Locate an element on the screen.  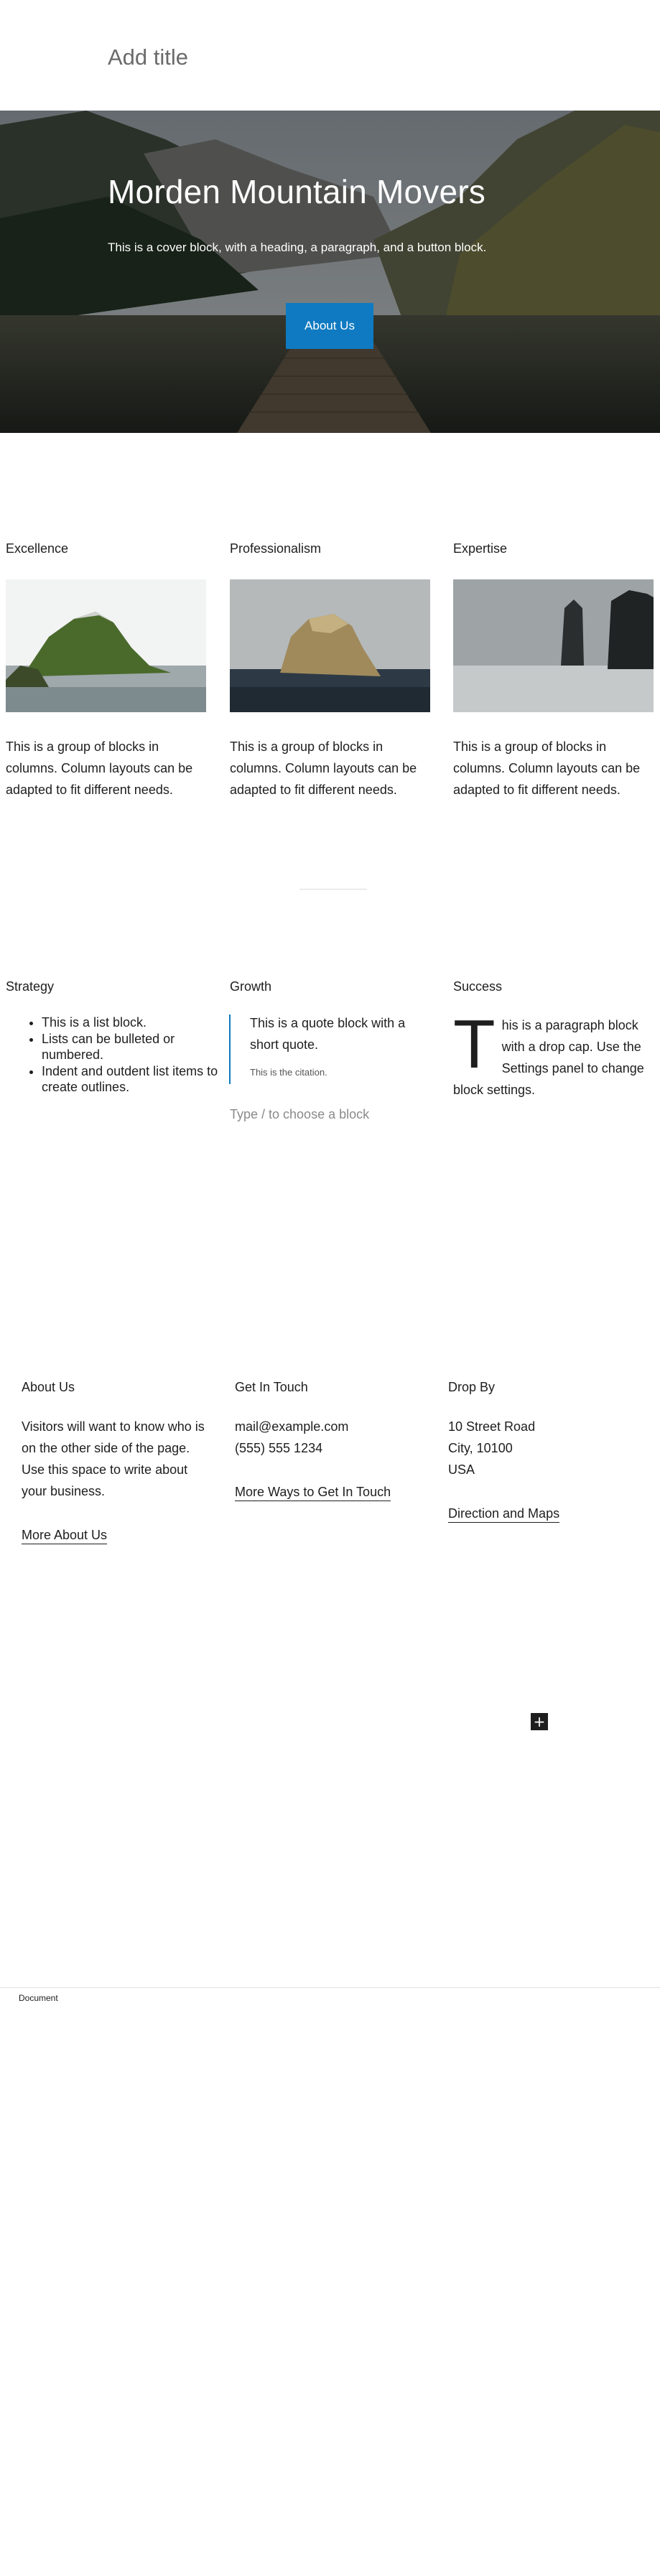
column-heading-strategy: Strategy is located at coordinates (30, 986).